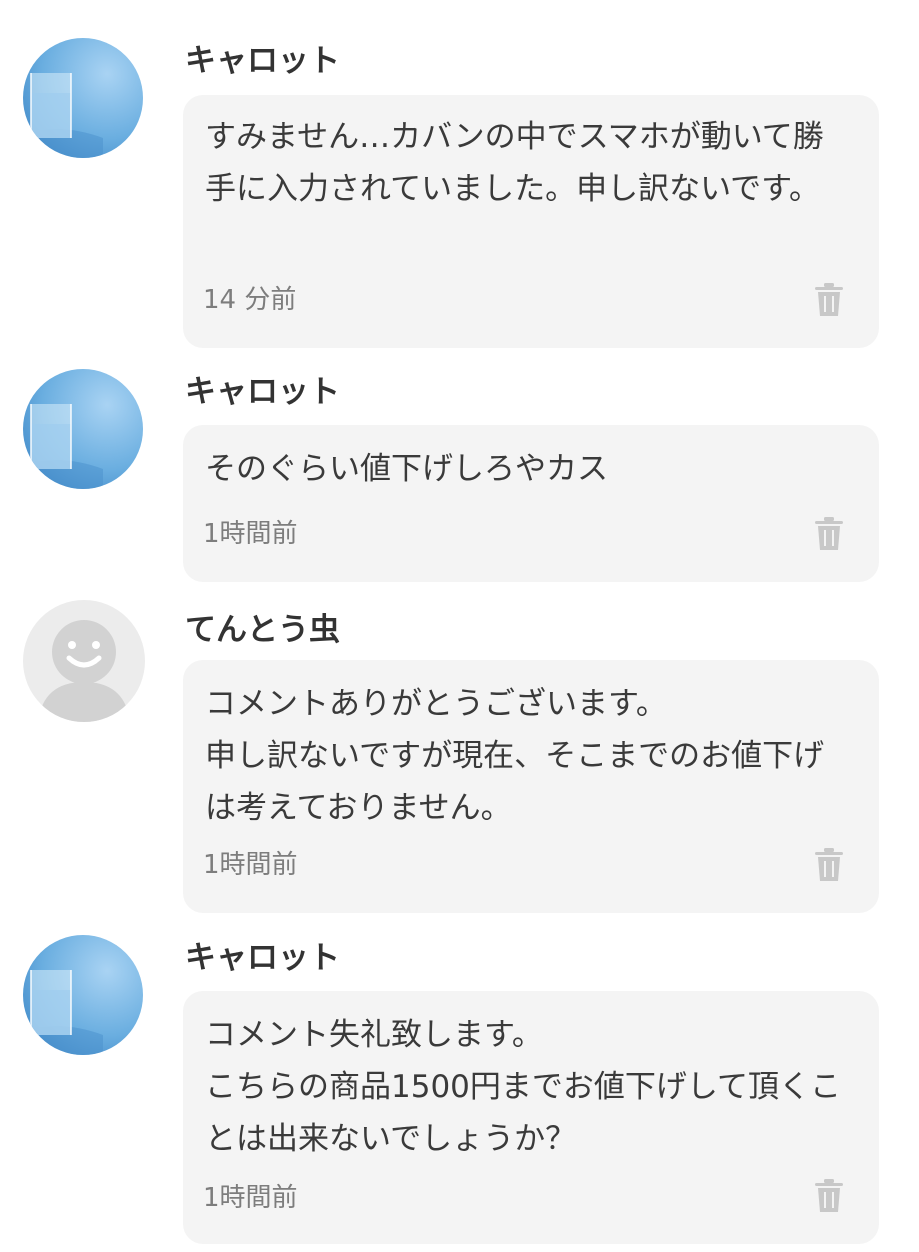  What do you see at coordinates (250, 1198) in the screenshot?
I see `comment-timestamp: 1時間前` at bounding box center [250, 1198].